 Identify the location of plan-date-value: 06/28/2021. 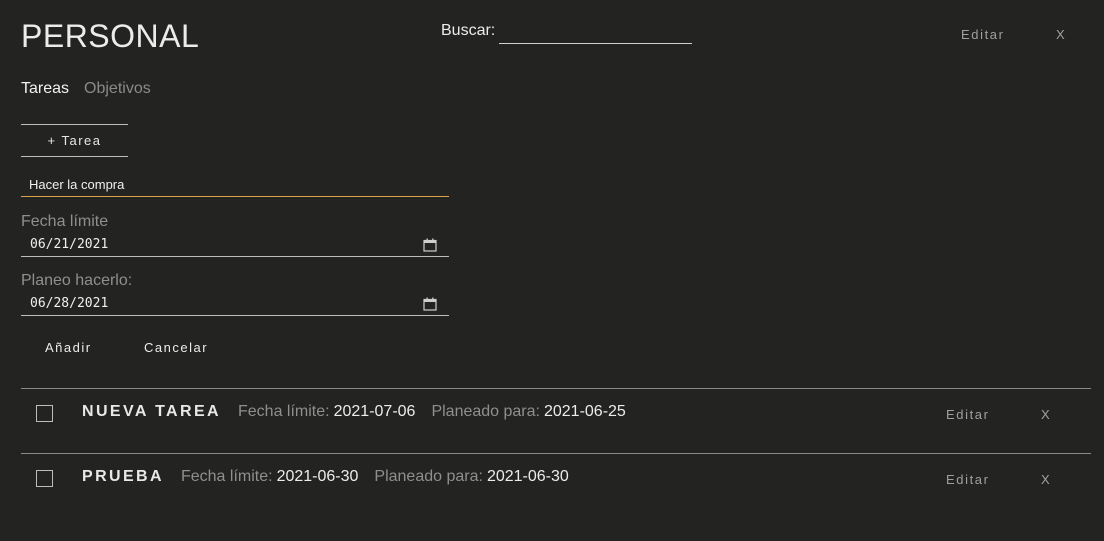
(69, 303).